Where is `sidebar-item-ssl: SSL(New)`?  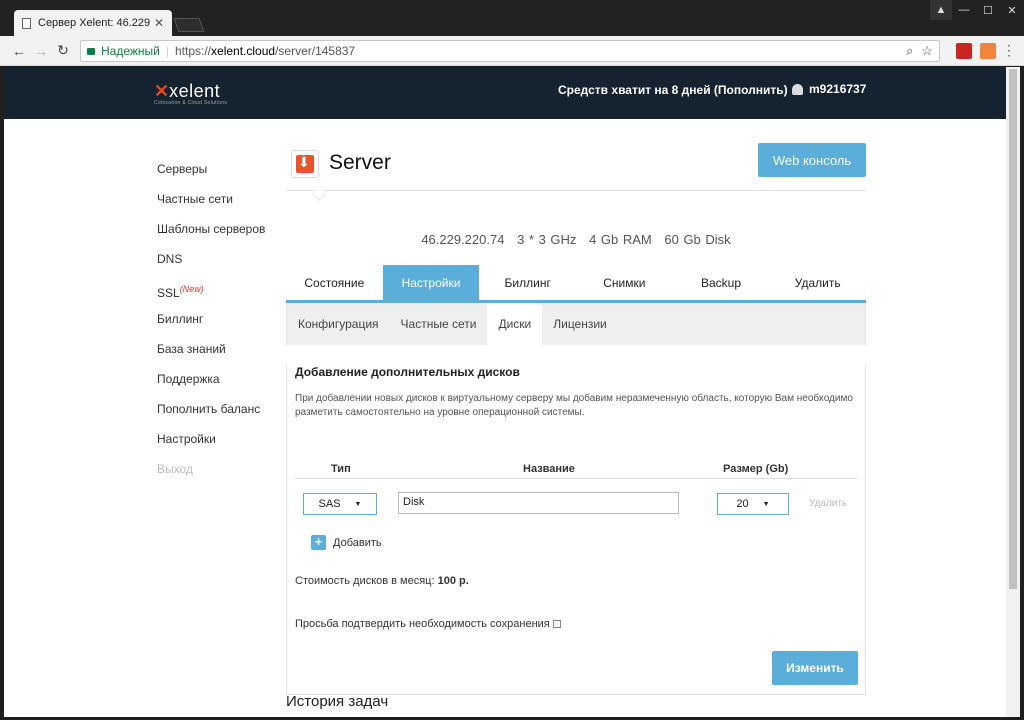
sidebar-item-ssl: SSL(New) is located at coordinates (211, 294).